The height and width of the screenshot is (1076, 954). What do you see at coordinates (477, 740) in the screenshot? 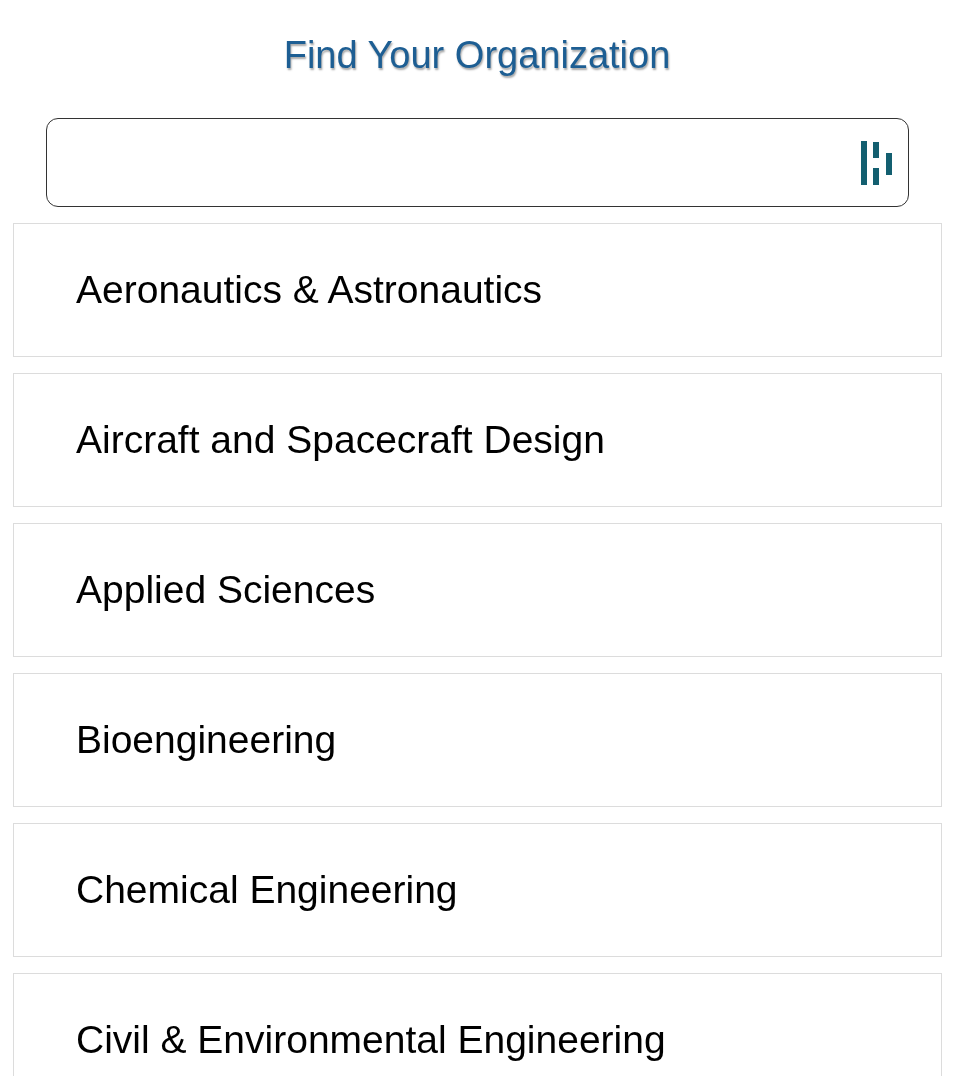
I see `organization-item: Bioengineering` at bounding box center [477, 740].